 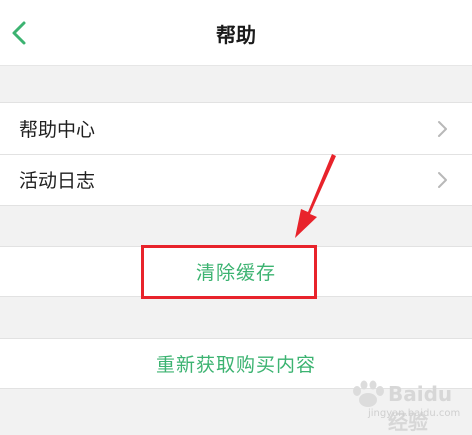 I want to click on watermark-url: jingyan.baidu.com, so click(x=414, y=413).